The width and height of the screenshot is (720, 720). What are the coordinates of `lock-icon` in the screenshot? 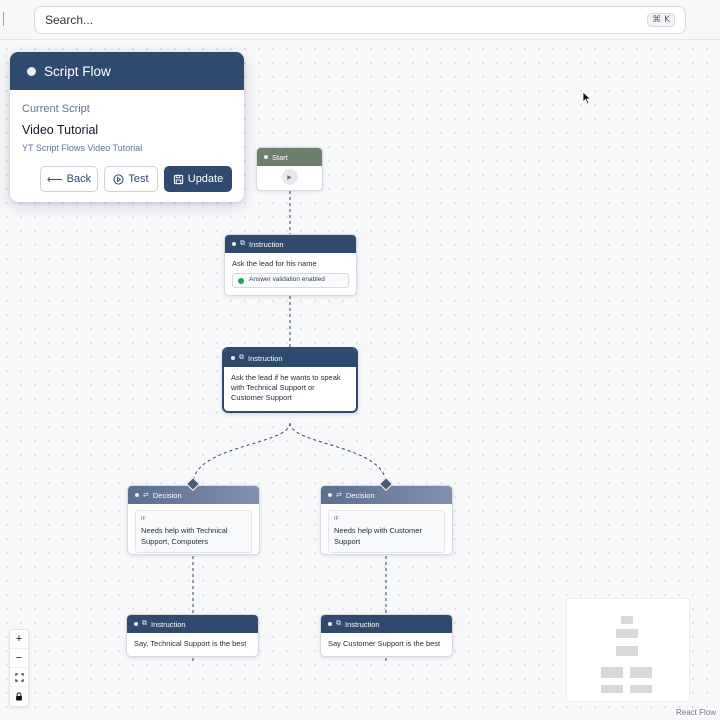 It's located at (19, 696).